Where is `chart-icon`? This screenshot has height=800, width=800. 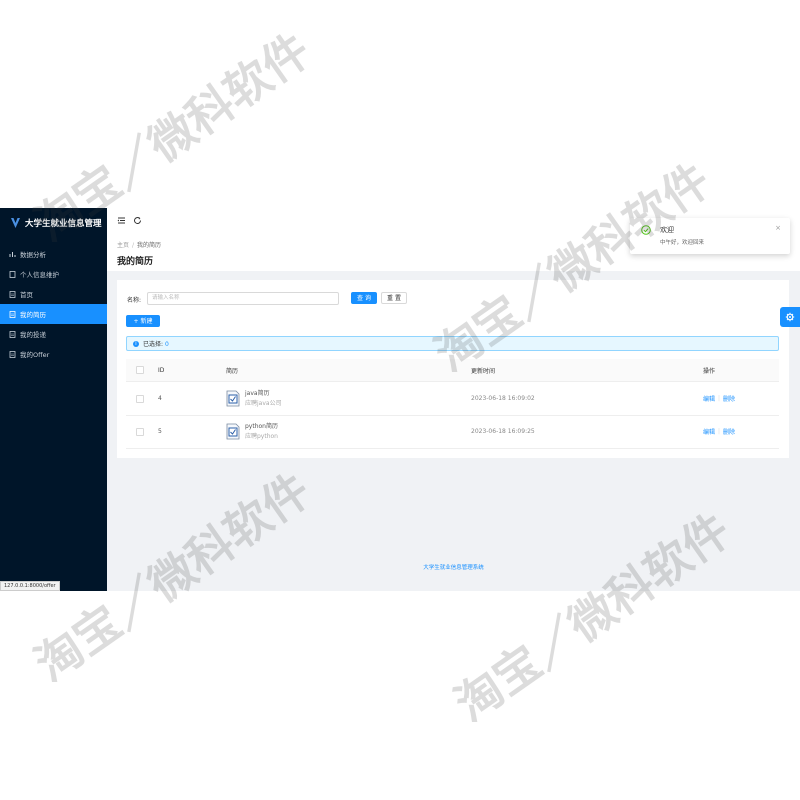
chart-icon is located at coordinates (12, 254).